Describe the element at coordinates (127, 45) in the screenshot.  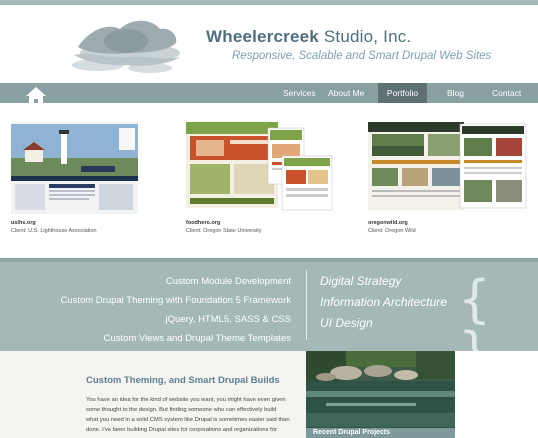
I see `logo-mark-icon` at that location.